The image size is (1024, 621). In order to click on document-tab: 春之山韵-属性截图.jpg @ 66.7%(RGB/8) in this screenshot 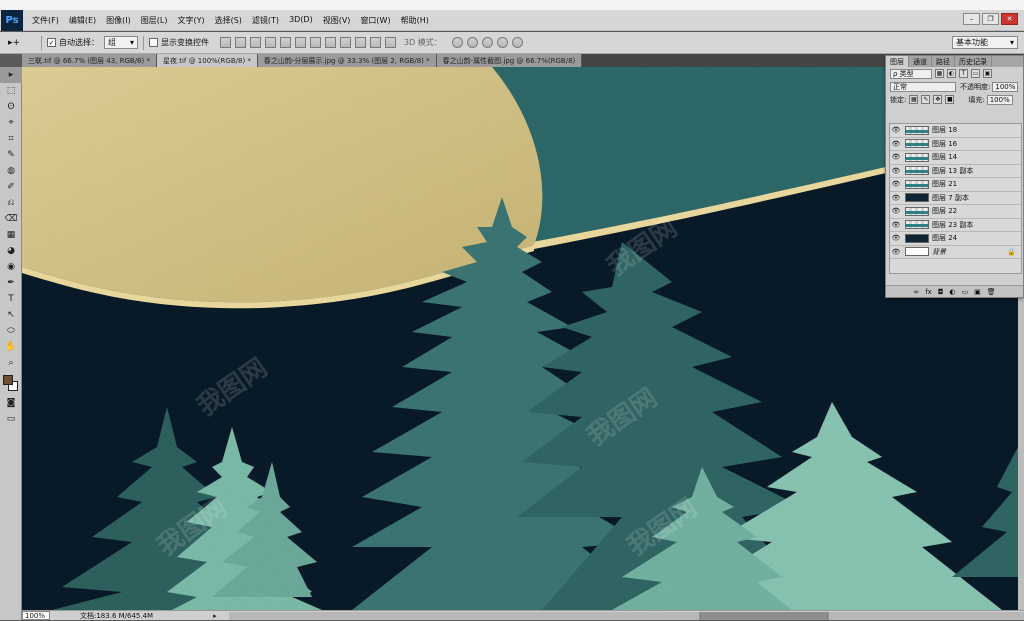, I will do `click(509, 60)`.